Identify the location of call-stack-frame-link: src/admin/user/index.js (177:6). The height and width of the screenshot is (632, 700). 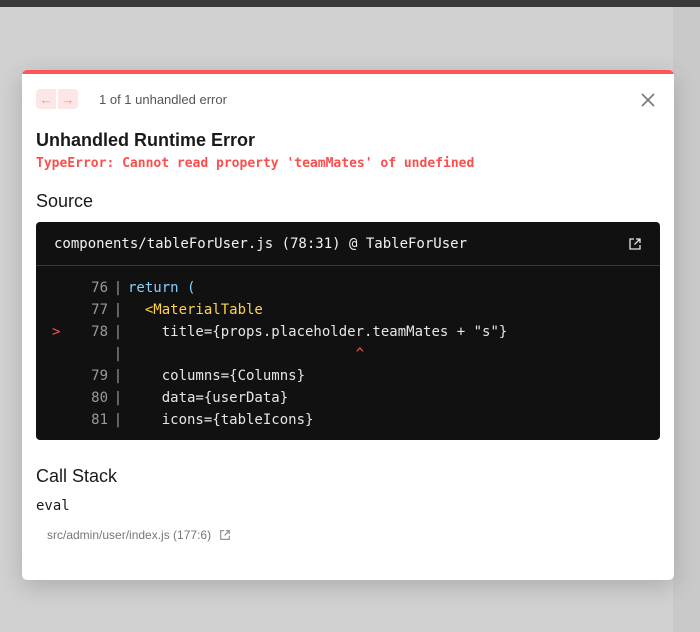
(139, 535).